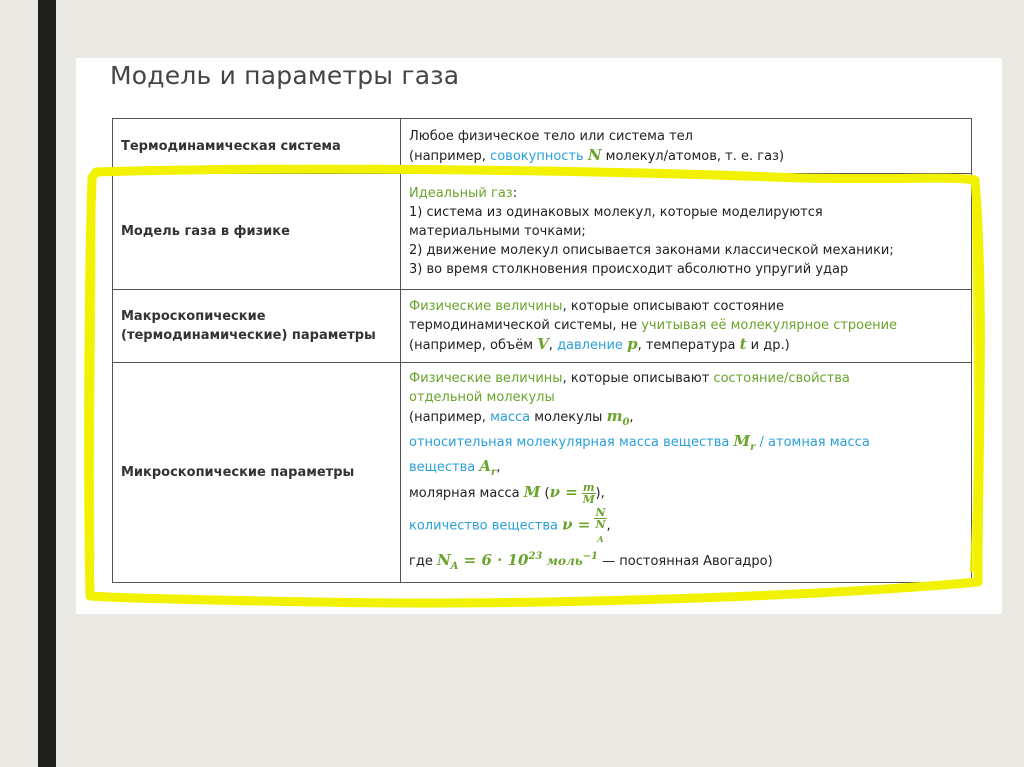 Image resolution: width=1024 pixels, height=767 pixels. I want to click on math-unit: моль, so click(562, 561).